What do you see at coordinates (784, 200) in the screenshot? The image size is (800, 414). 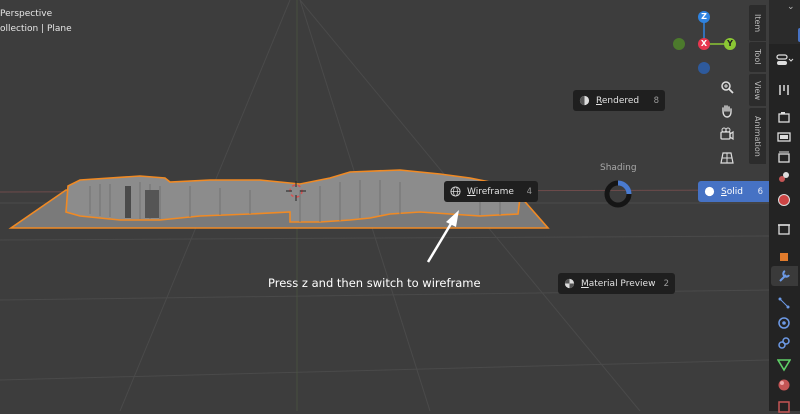 I see `world-properties-icon` at bounding box center [784, 200].